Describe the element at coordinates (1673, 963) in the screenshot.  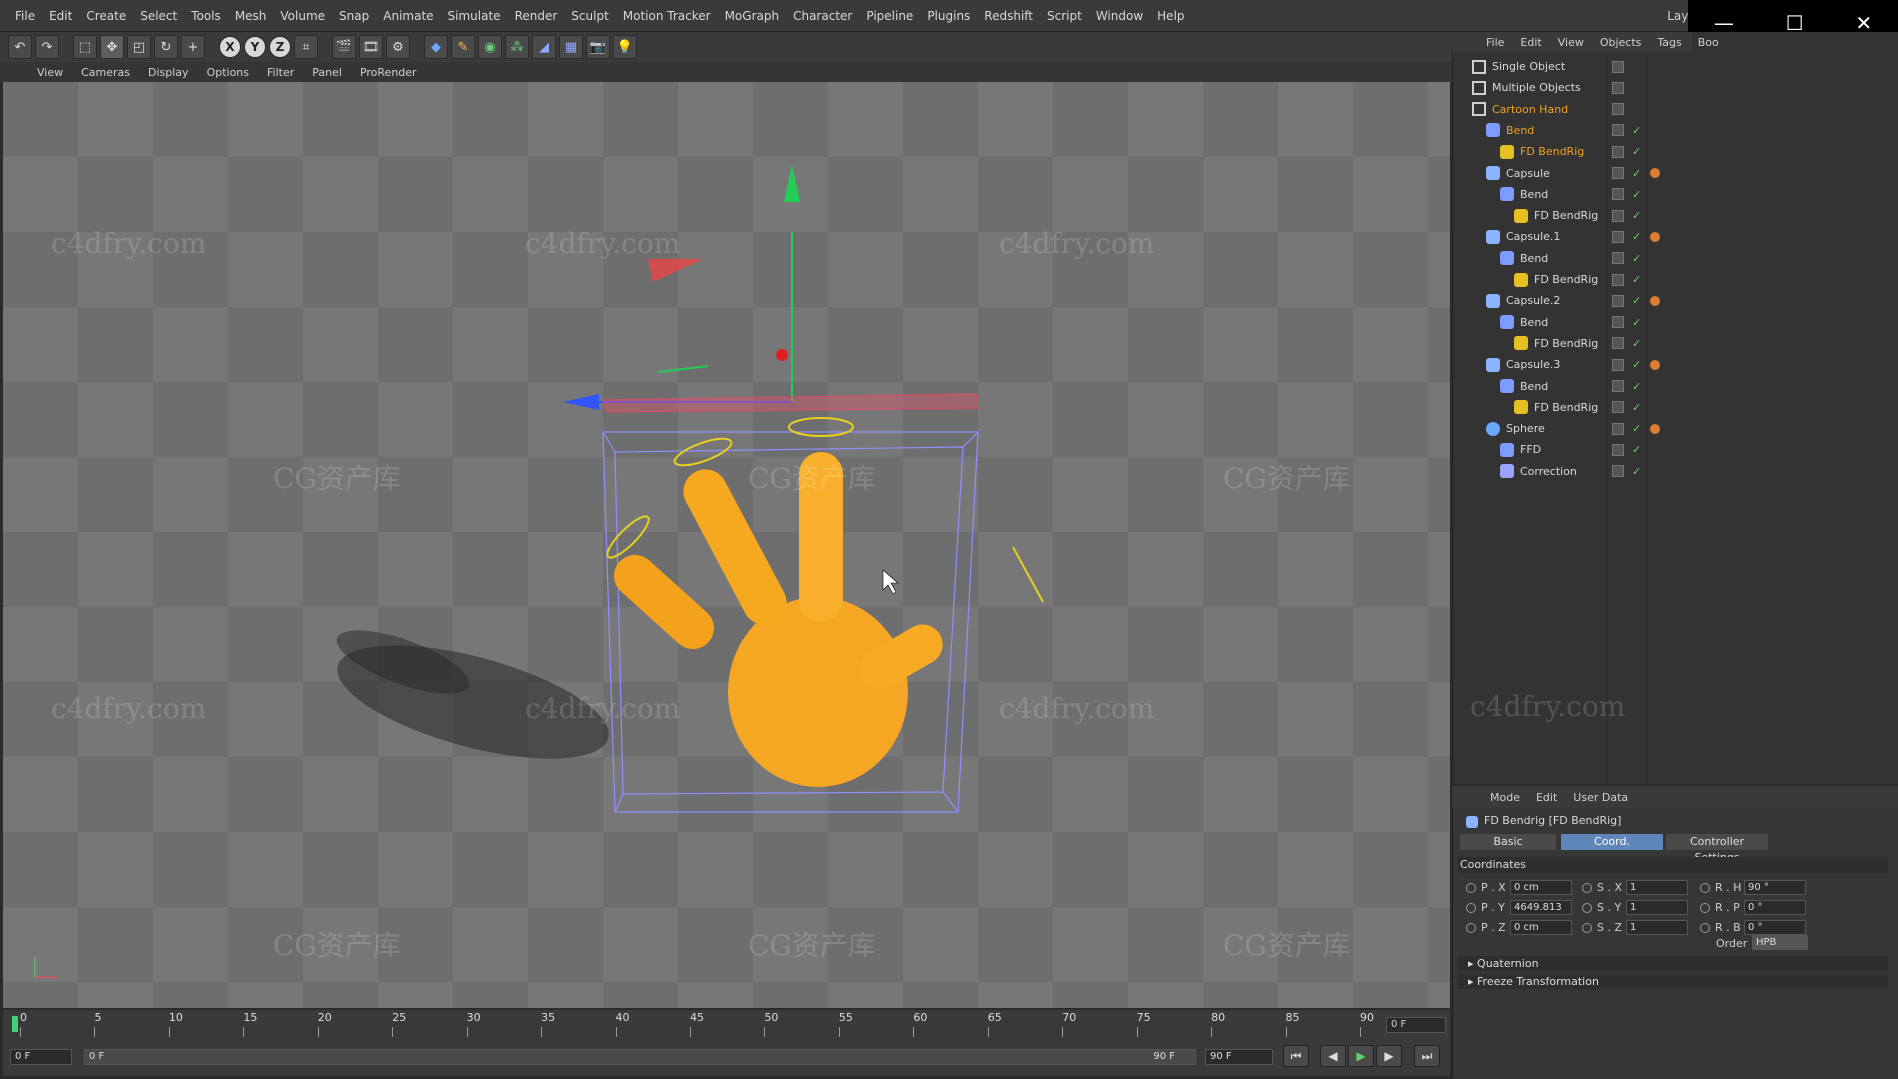
I see `quaternion-group: ▸ Quaternion` at that location.